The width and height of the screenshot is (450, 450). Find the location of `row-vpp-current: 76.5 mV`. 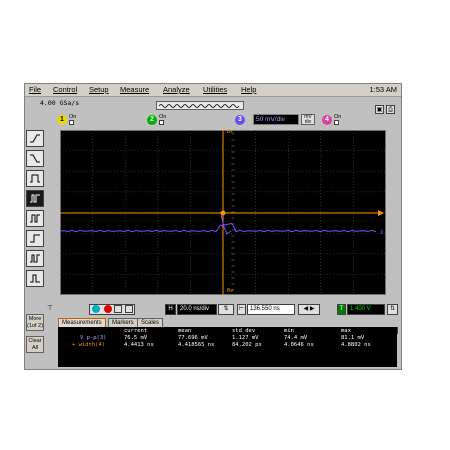

row-vpp-current: 76.5 mV is located at coordinates (136, 338).